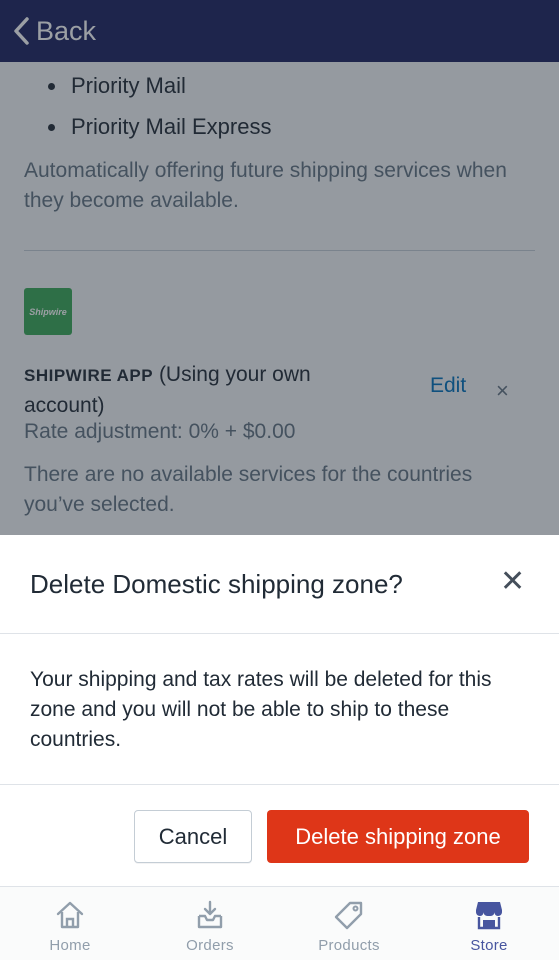  Describe the element at coordinates (349, 945) in the screenshot. I see `tab-label: Products` at that location.